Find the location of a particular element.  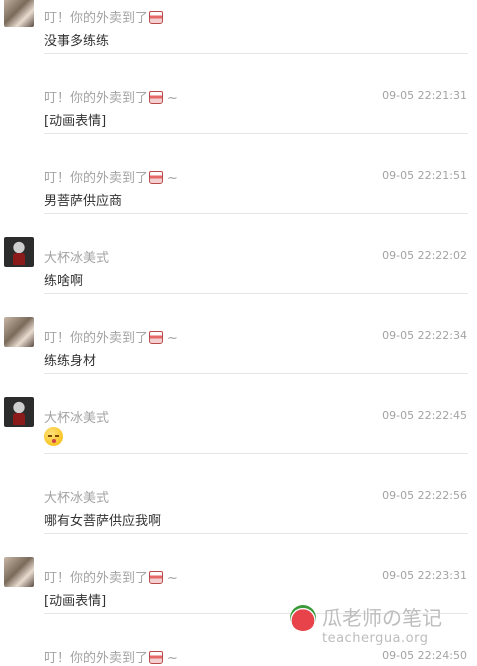

sender-name: 叮！你的外卖到了 ~ is located at coordinates (111, 656).